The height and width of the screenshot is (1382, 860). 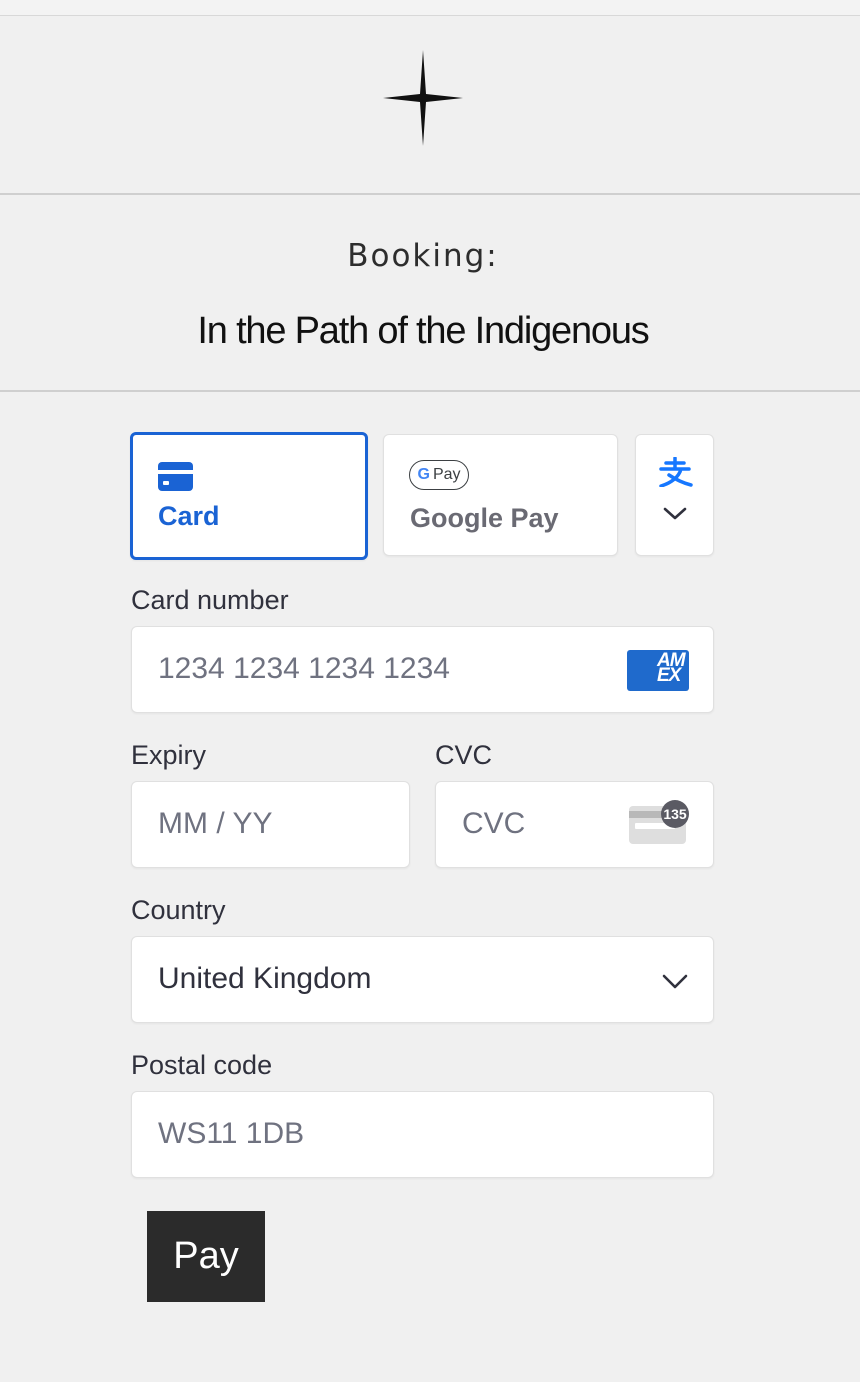 What do you see at coordinates (175, 476) in the screenshot?
I see `credit-card-icon` at bounding box center [175, 476].